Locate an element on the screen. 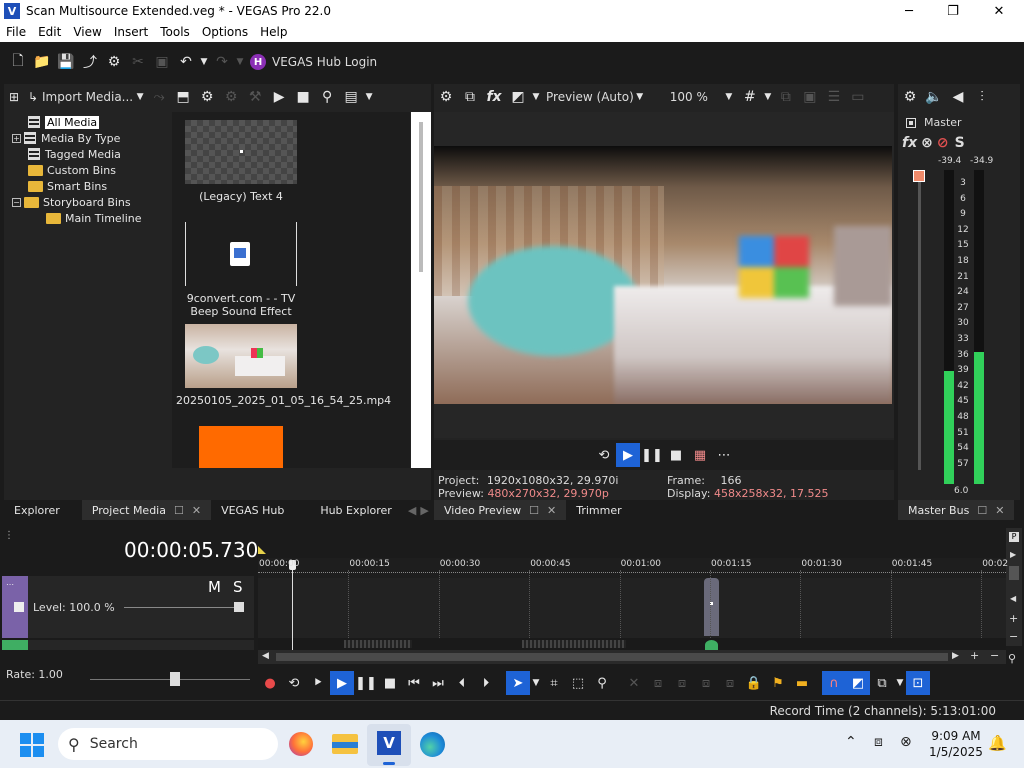 The height and width of the screenshot is (768, 1024). track-expand-icon is located at coordinates (19, 607).